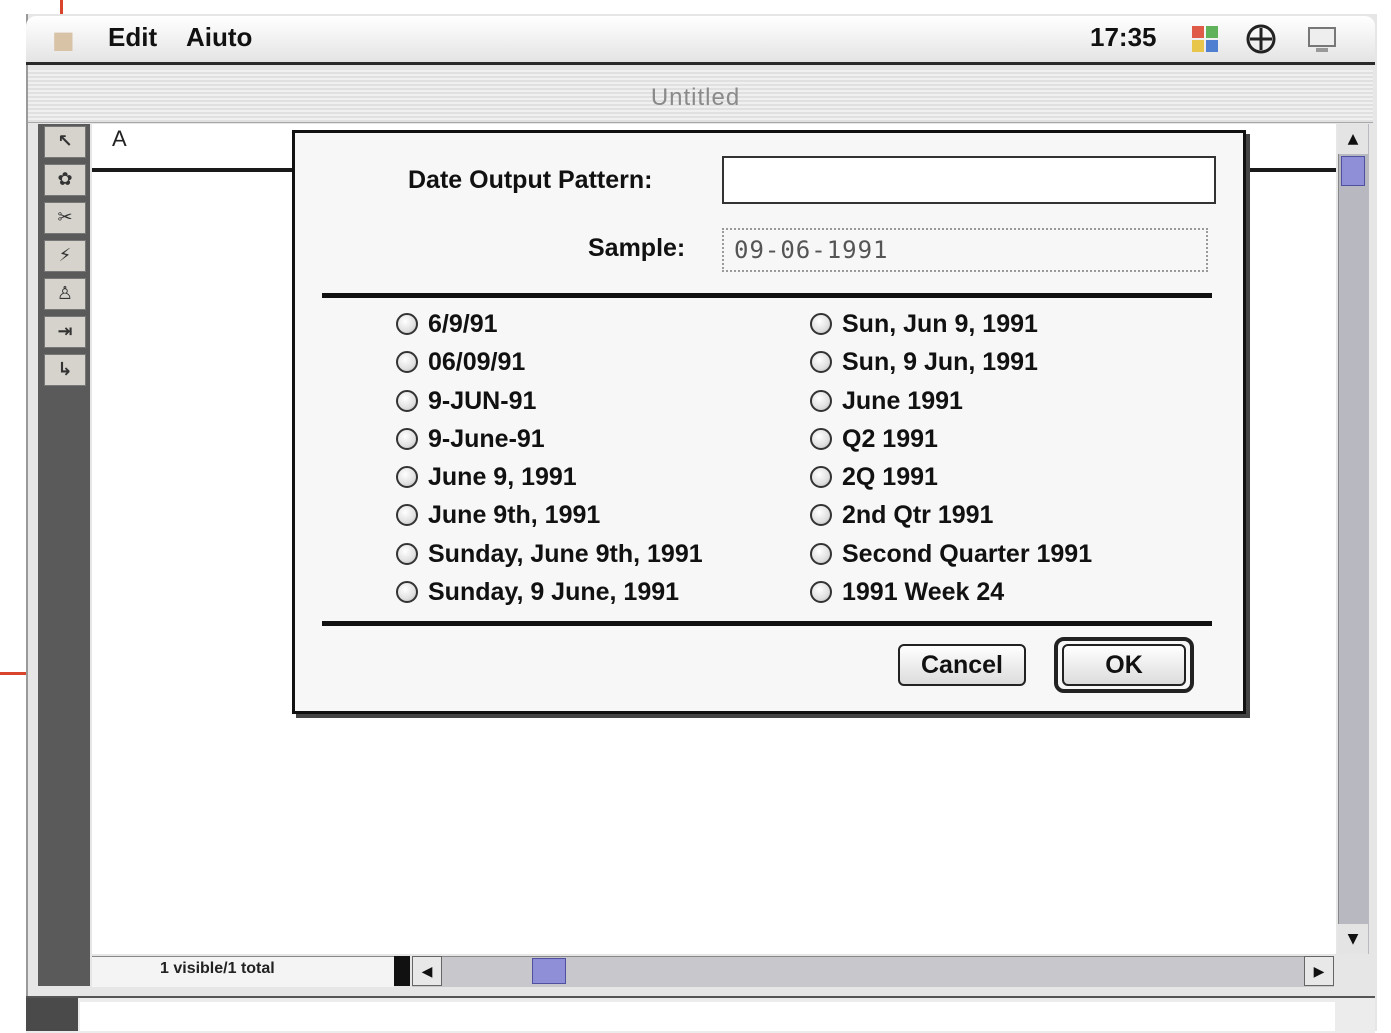  What do you see at coordinates (890, 438) in the screenshot?
I see `radio-option-label: Q2 1991` at bounding box center [890, 438].